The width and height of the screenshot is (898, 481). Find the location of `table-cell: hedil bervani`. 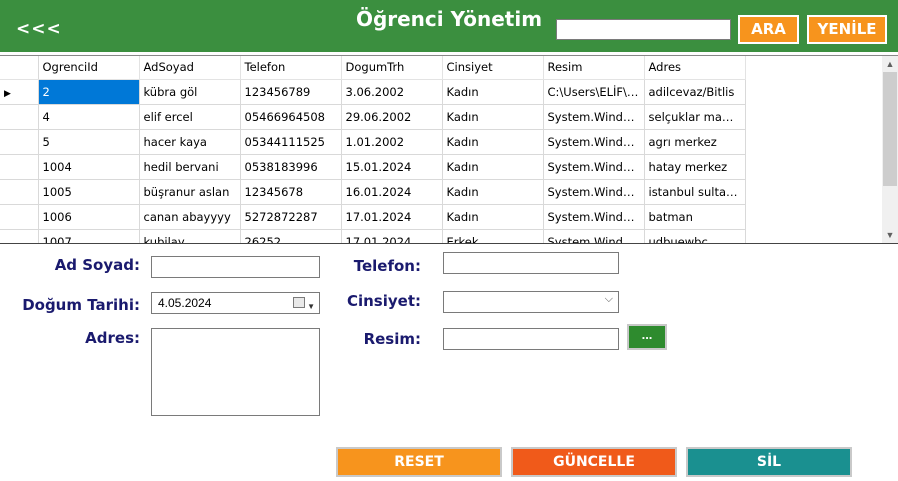

table-cell: hedil bervani is located at coordinates (190, 167).